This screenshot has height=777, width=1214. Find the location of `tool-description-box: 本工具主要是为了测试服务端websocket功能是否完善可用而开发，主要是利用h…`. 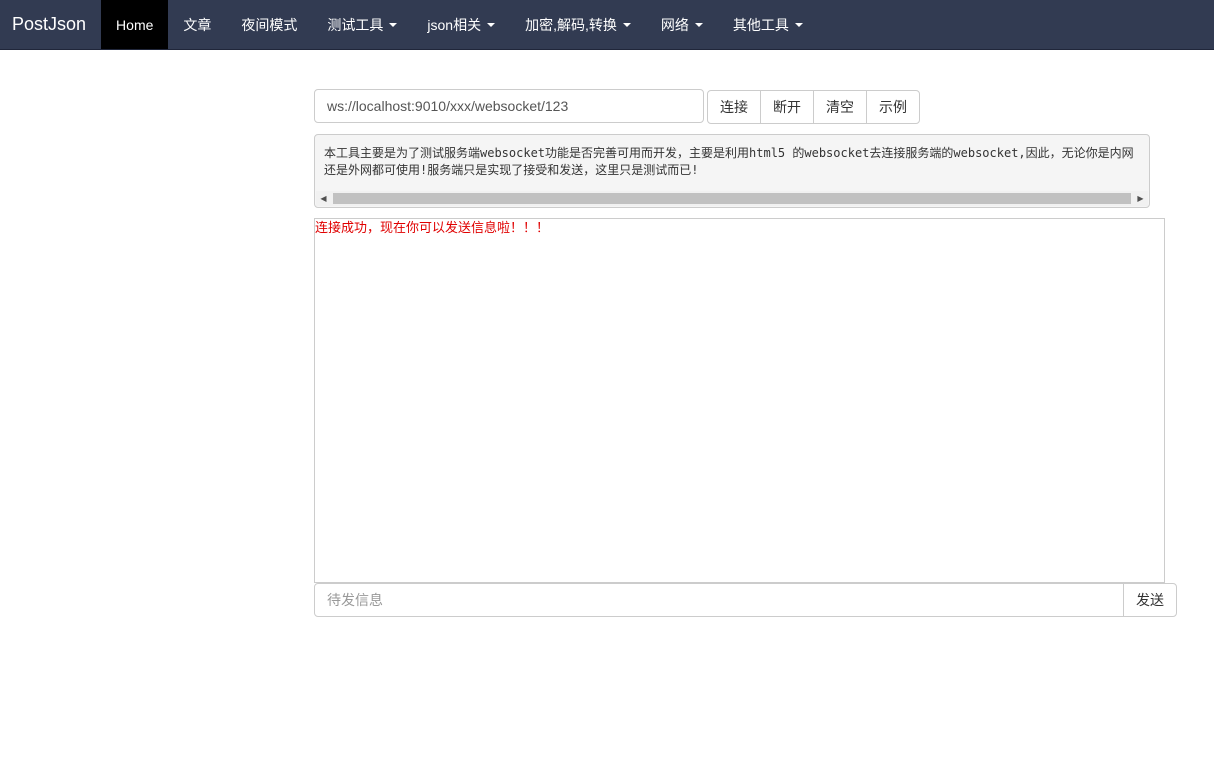

tool-description-box: 本工具主要是为了测试服务端websocket功能是否完善可用而开发，主要是利用h… is located at coordinates (732, 171).